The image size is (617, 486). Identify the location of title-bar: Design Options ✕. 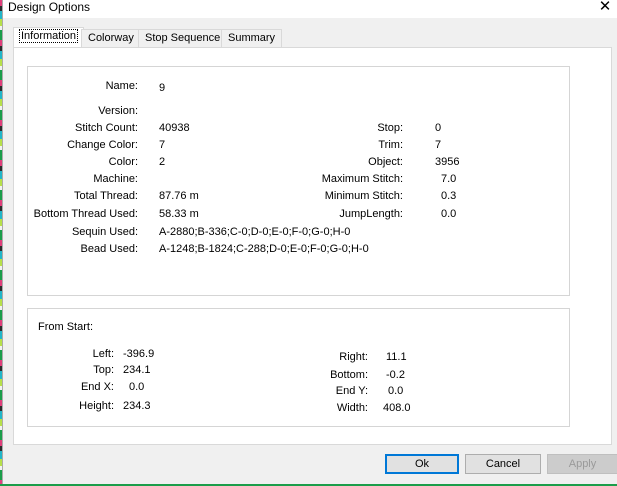
(310, 9).